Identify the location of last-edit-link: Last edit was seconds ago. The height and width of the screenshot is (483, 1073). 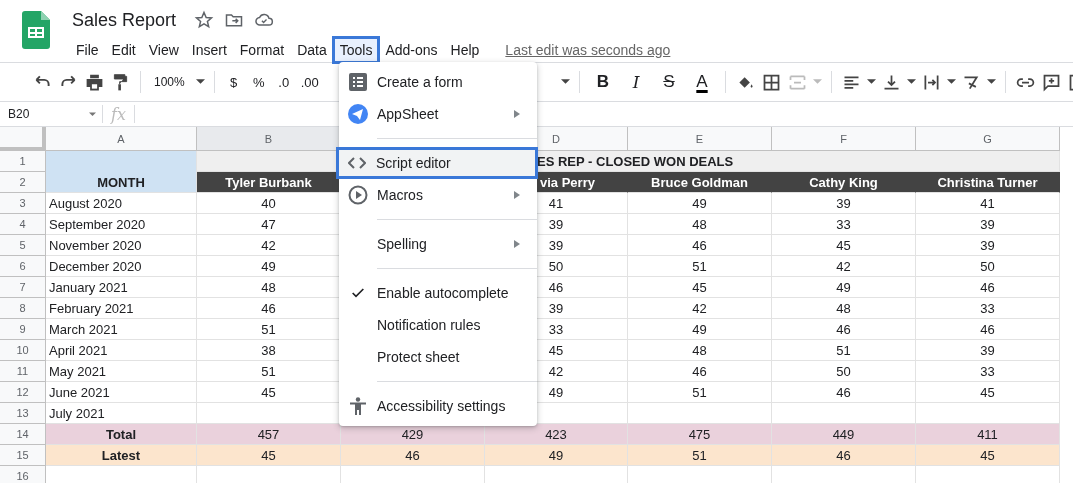
(588, 50).